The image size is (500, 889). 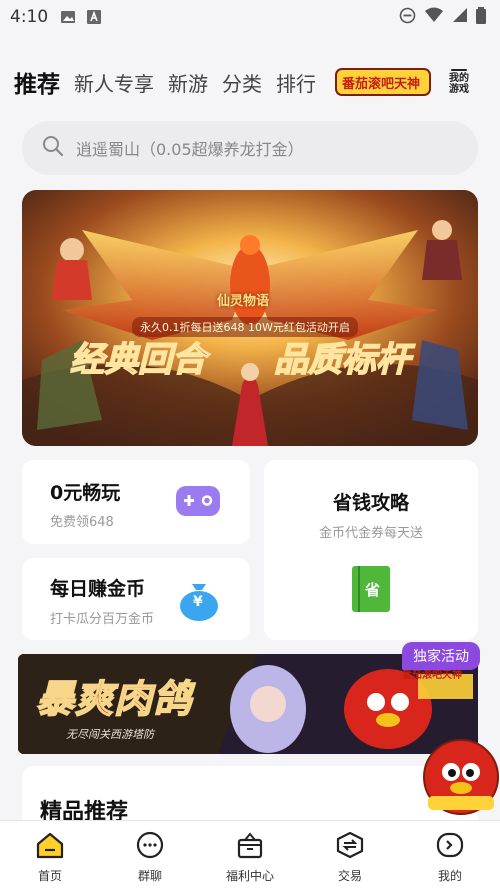 I want to click on featured-section: 精品推荐, so click(x=250, y=796).